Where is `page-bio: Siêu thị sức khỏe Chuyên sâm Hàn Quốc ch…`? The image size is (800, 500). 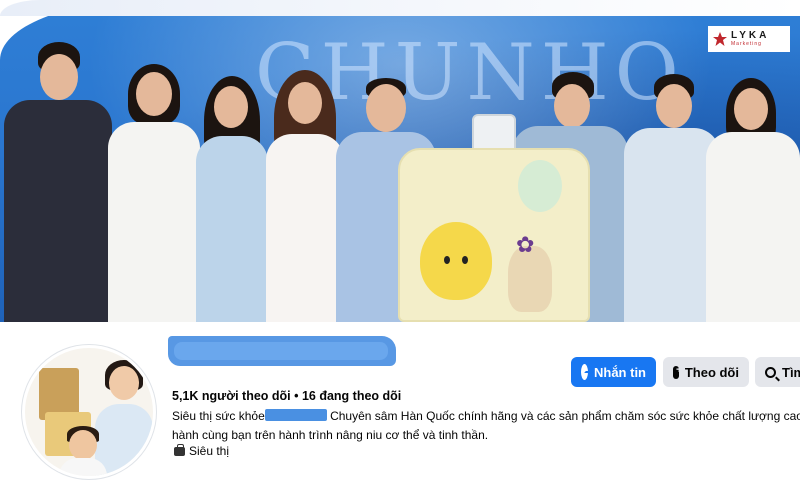 page-bio: Siêu thị sức khỏe Chuyên sâm Hàn Quốc ch… is located at coordinates (486, 426).